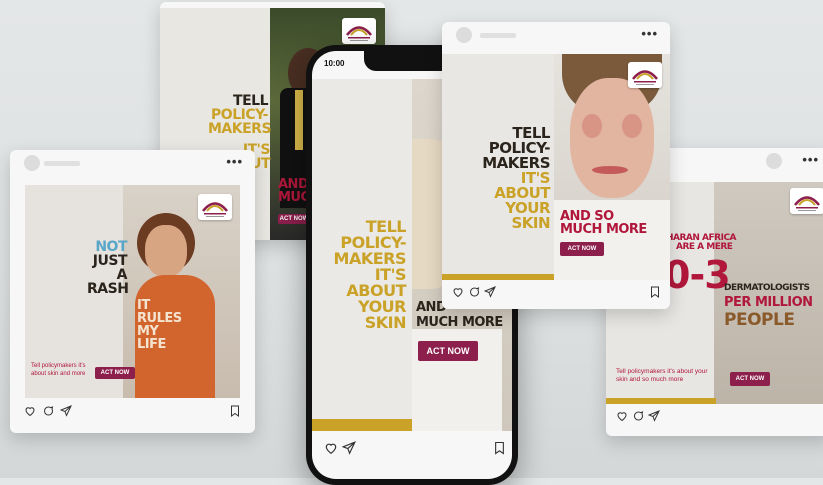 The image size is (823, 485). I want to click on stat-per-million: PER MILLION, so click(768, 302).